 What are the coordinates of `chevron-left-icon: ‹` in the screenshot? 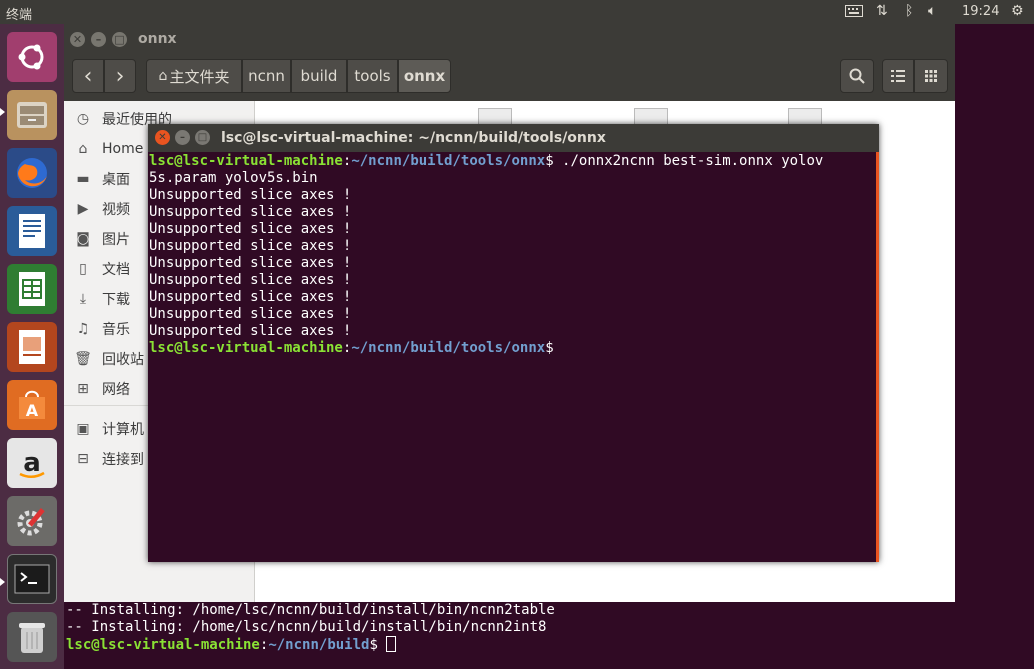 It's located at (88, 76).